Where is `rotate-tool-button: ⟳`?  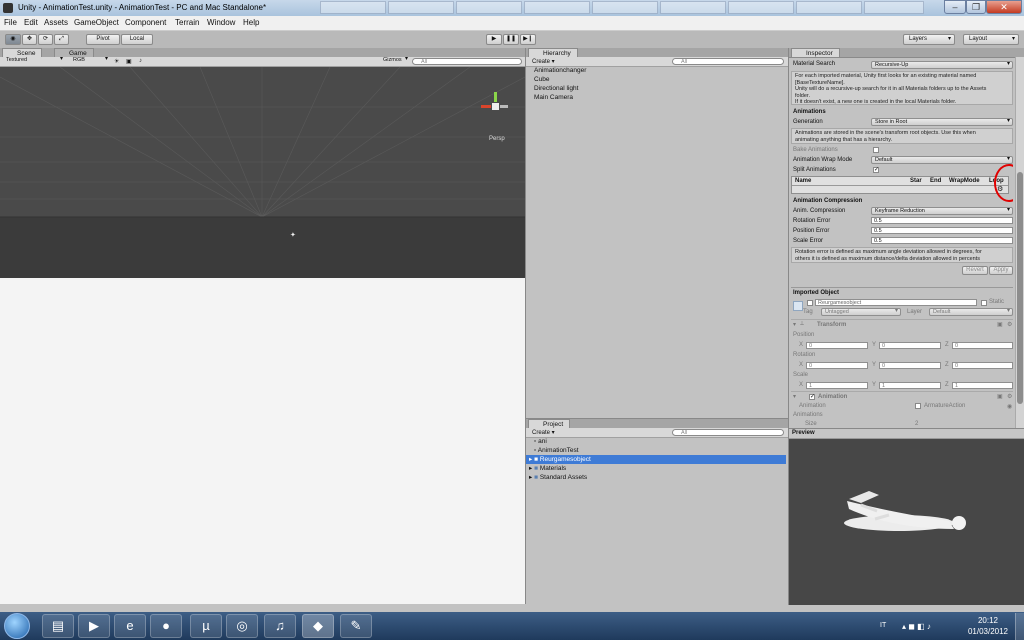
rotate-tool-button: ⟳ is located at coordinates (45, 39).